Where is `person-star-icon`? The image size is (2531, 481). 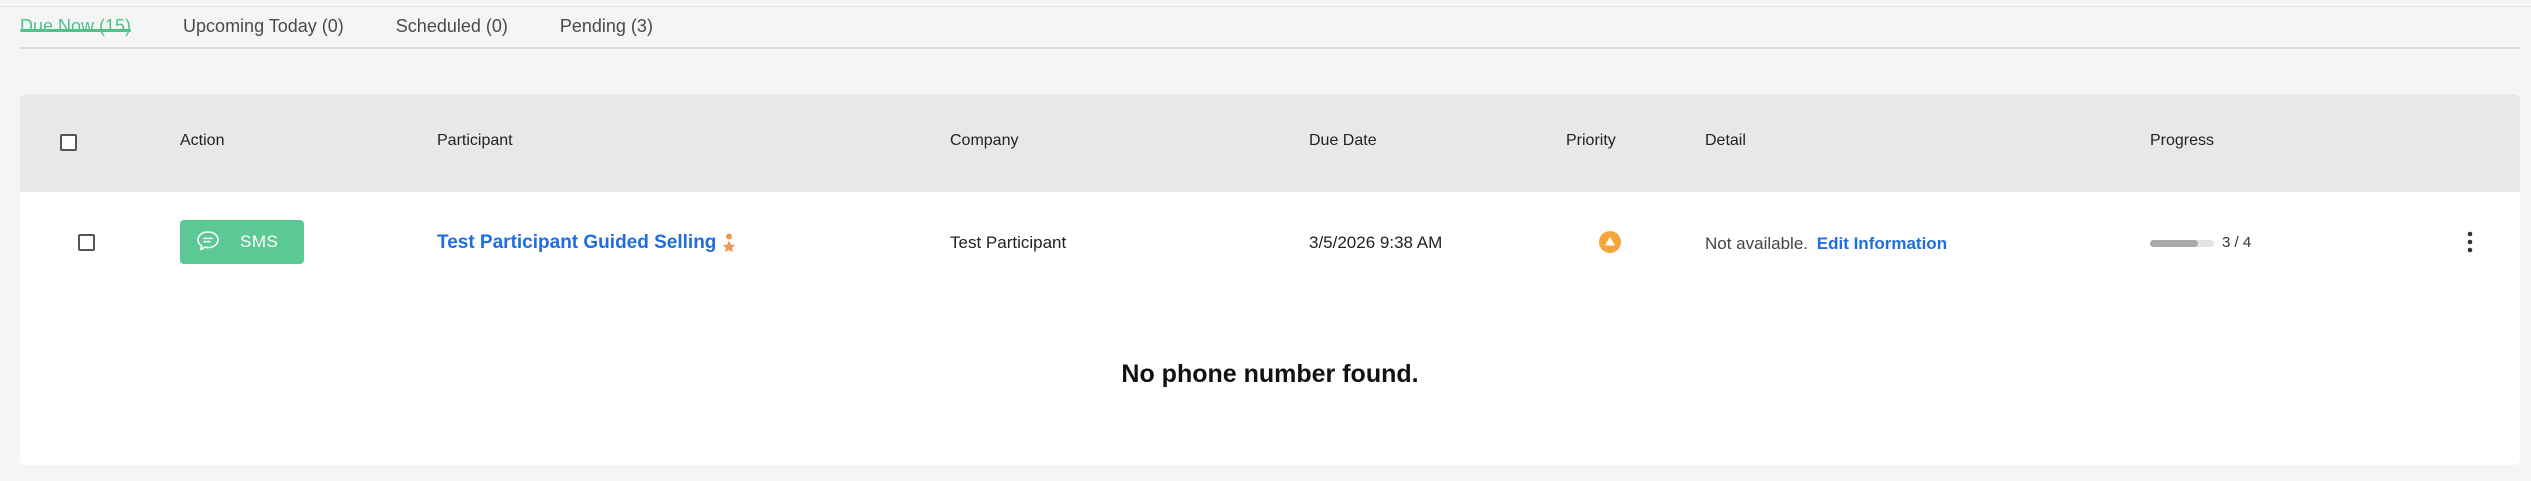
person-star-icon is located at coordinates (729, 243).